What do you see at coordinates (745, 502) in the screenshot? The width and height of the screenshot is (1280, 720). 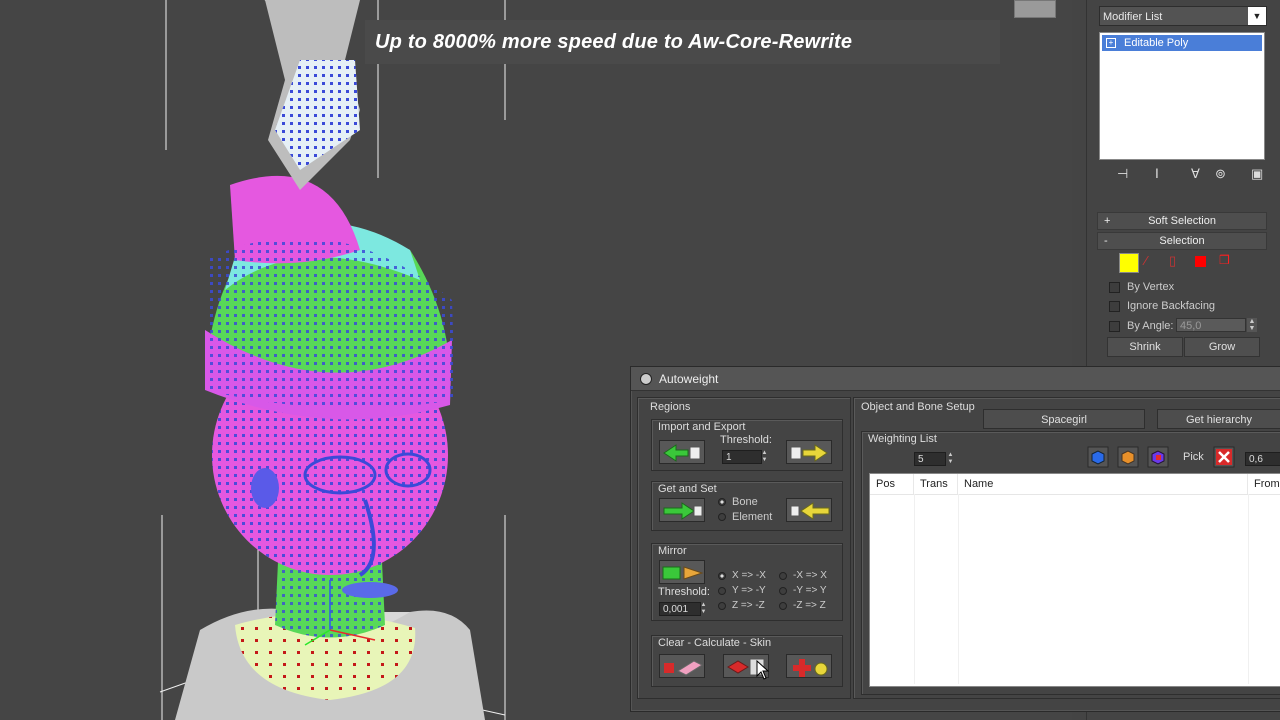 I see `radio-label: Bone` at bounding box center [745, 502].